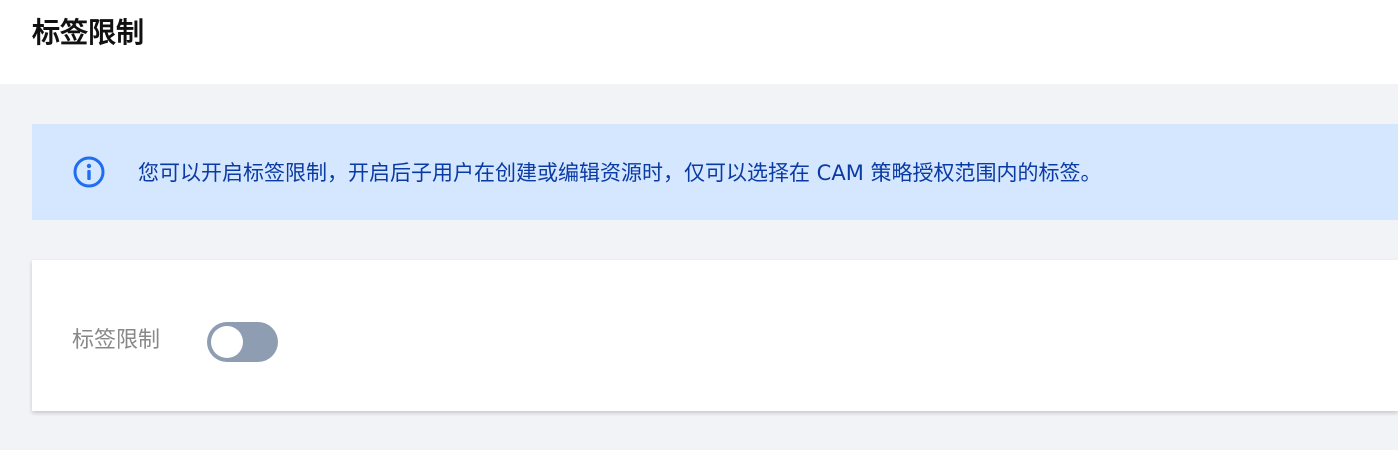 This screenshot has width=1398, height=450. What do you see at coordinates (89, 172) in the screenshot?
I see `info-circle-icon` at bounding box center [89, 172].